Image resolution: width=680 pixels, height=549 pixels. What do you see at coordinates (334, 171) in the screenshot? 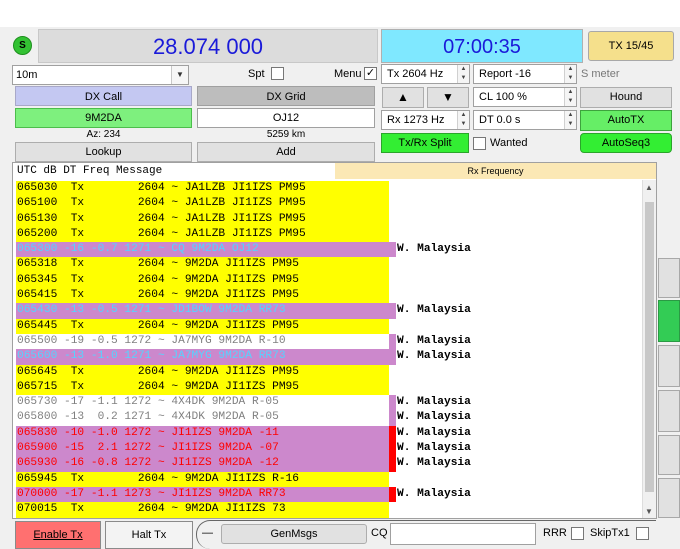
I see `decode-header: UTC dB DT Freq Message Rx Frequency` at bounding box center [334, 171].